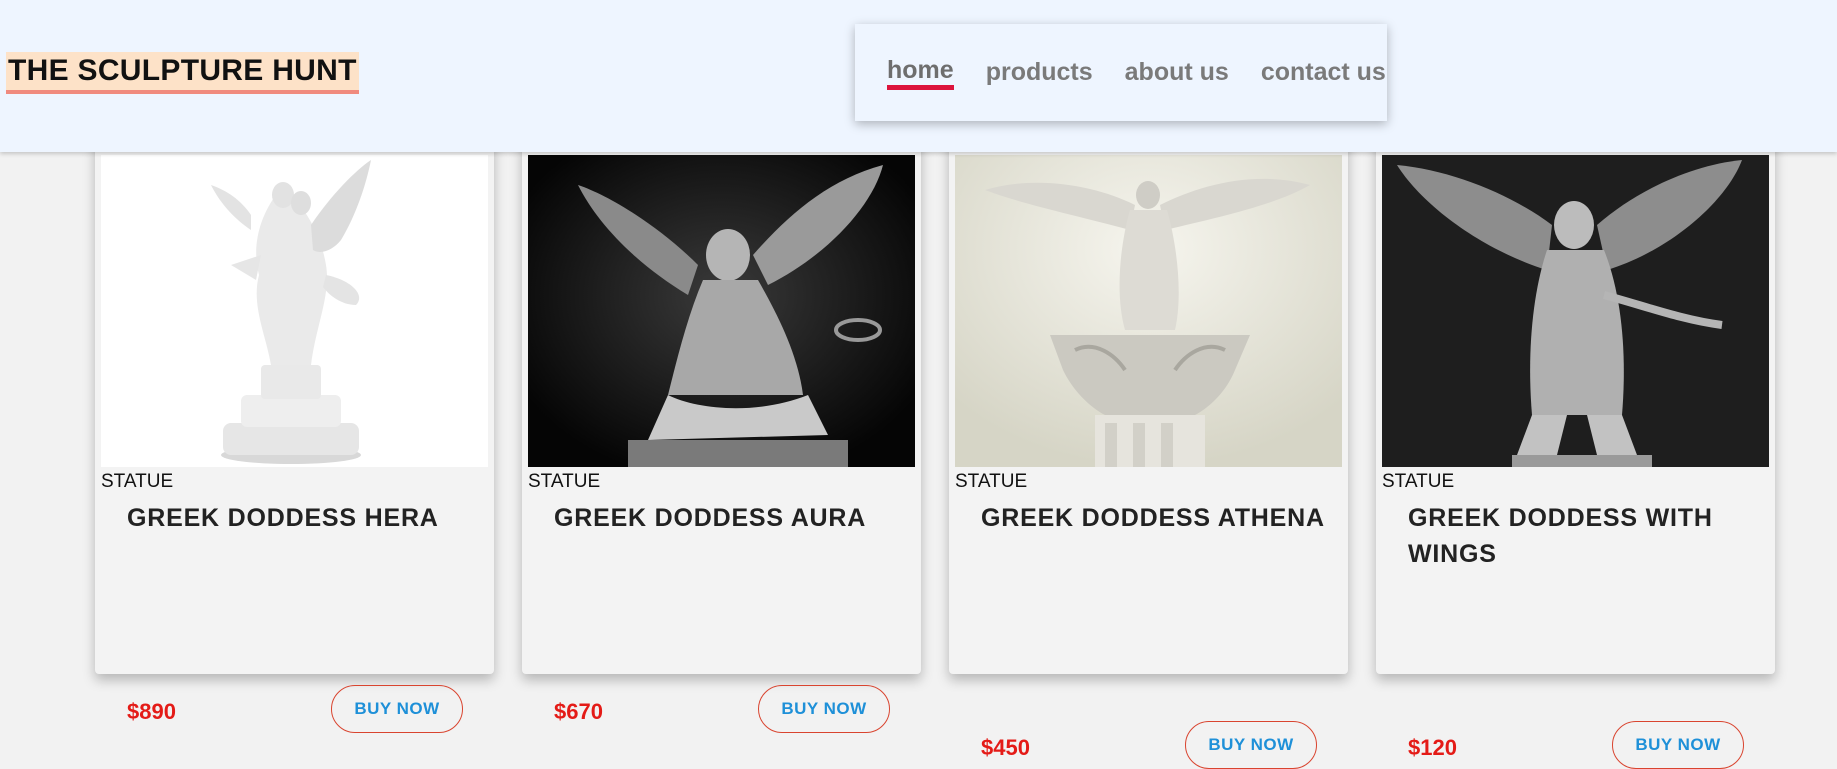  Describe the element at coordinates (294, 311) in the screenshot. I see `winged-couple-statue-image` at that location.